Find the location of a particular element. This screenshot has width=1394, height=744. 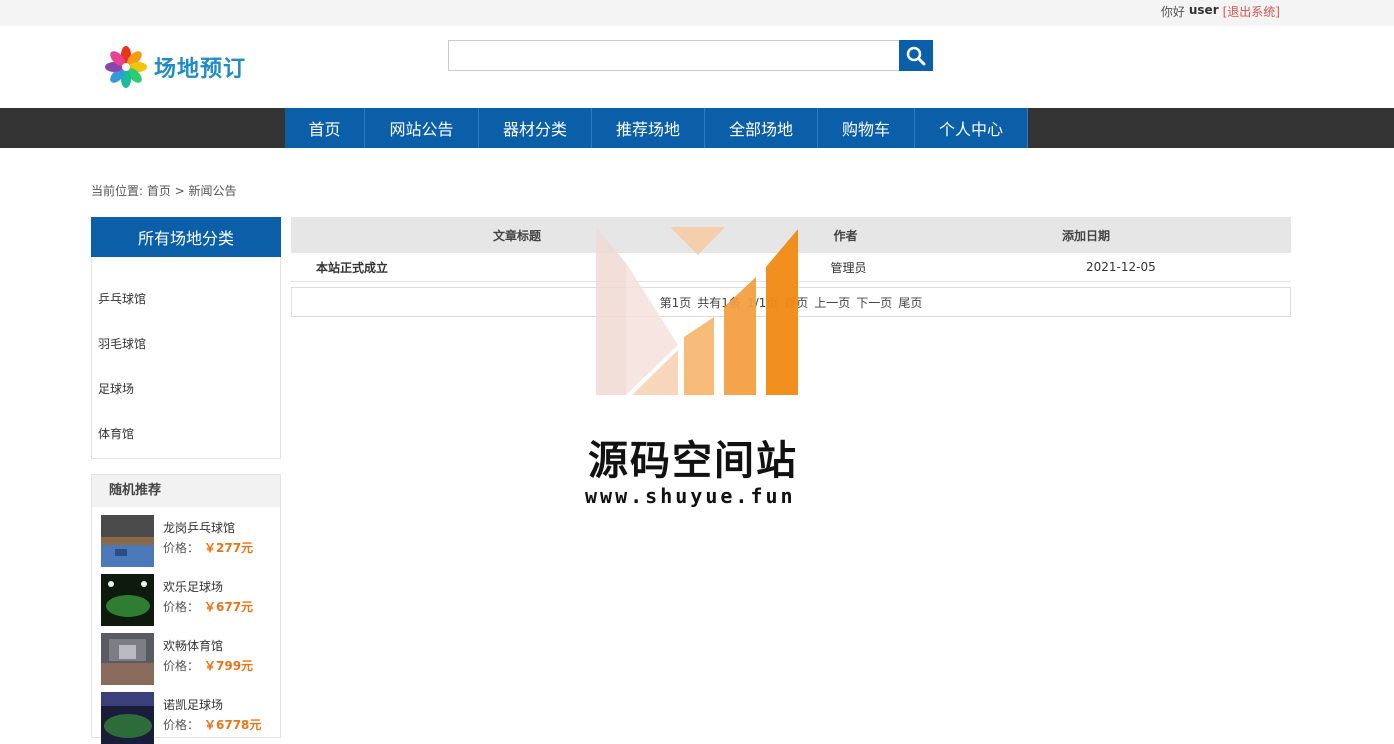

search-input is located at coordinates (674, 55).